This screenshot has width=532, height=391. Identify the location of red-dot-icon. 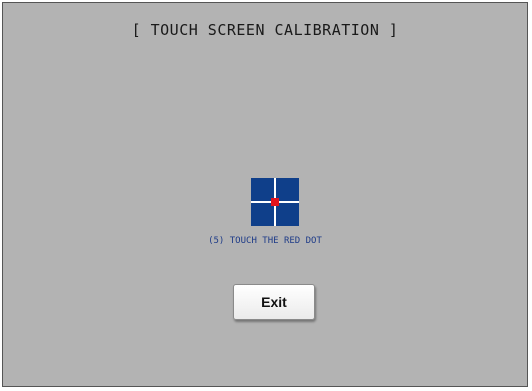
(275, 202).